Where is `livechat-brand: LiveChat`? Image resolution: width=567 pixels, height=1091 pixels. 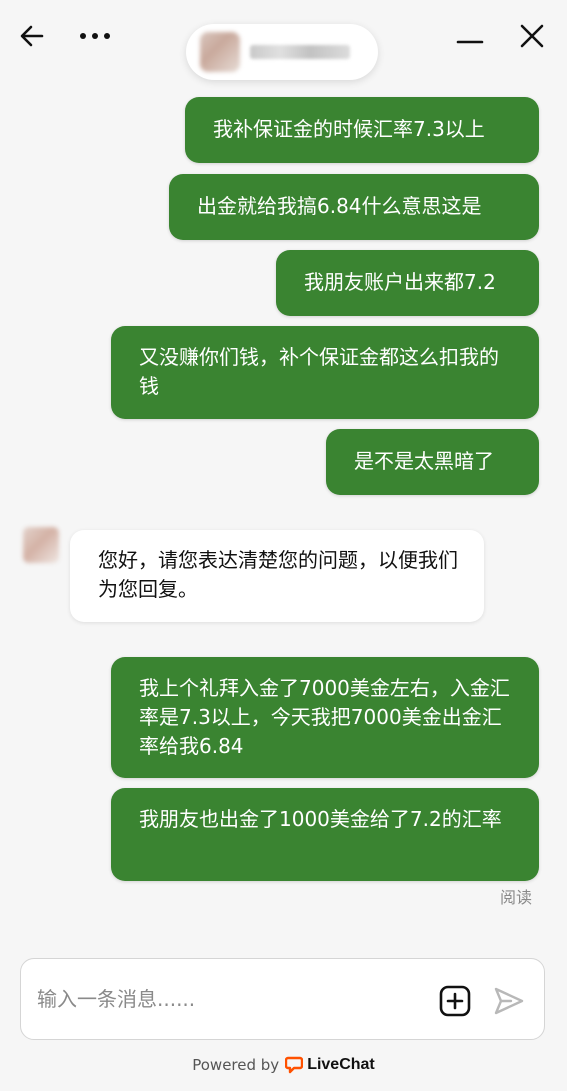
livechat-brand: LiveChat is located at coordinates (341, 1064).